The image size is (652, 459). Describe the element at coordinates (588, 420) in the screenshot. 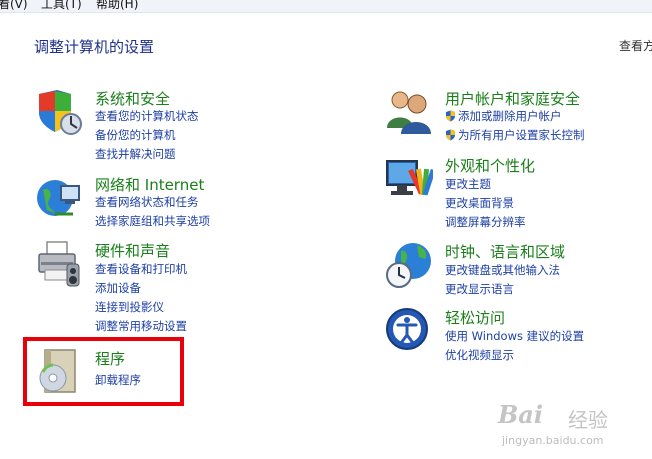

I see `watermark-brand-jingyan: 经验` at that location.